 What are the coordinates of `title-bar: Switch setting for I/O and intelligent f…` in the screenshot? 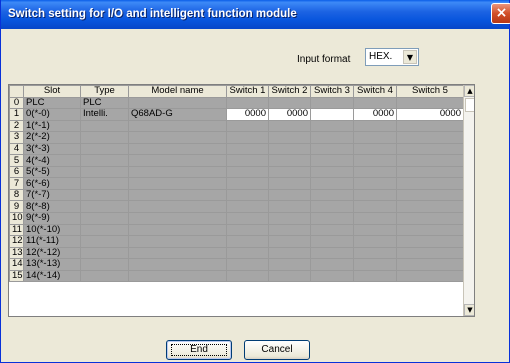 It's located at (255, 14).